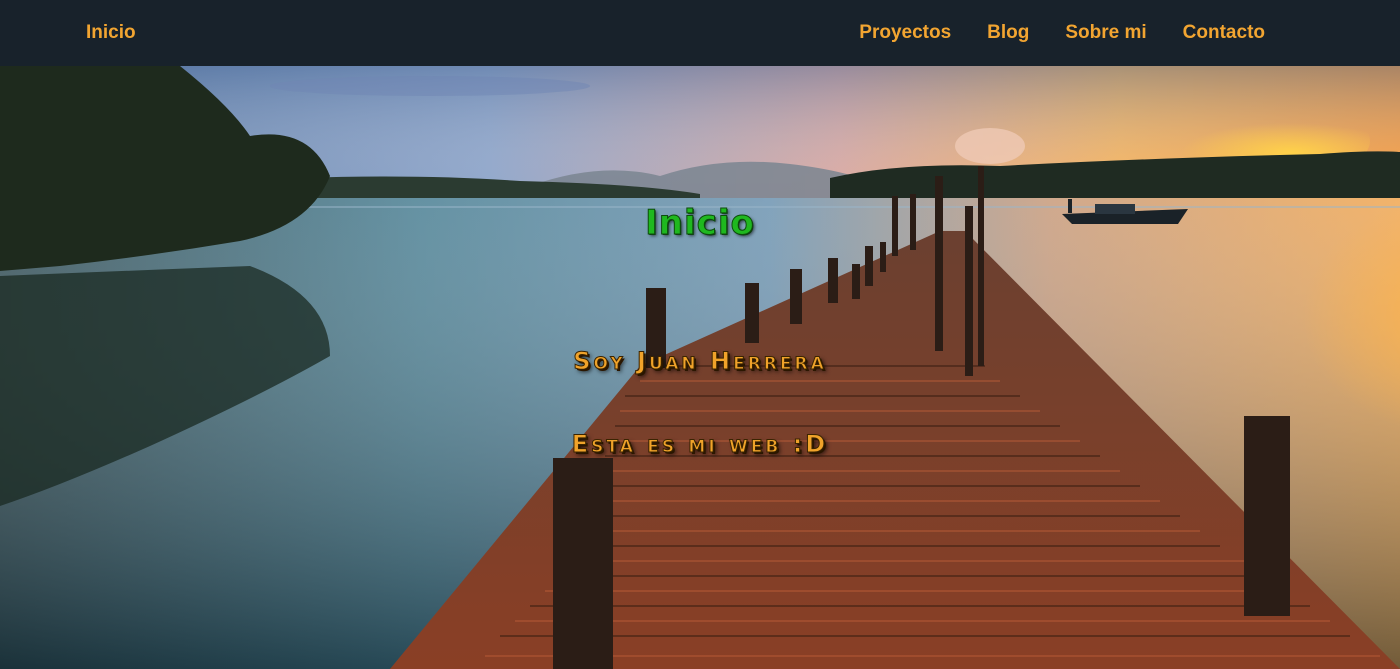 The width and height of the screenshot is (1400, 669). I want to click on navbar: Inicio Proyectos Blog Sobre mi Contacto, so click(700, 33).